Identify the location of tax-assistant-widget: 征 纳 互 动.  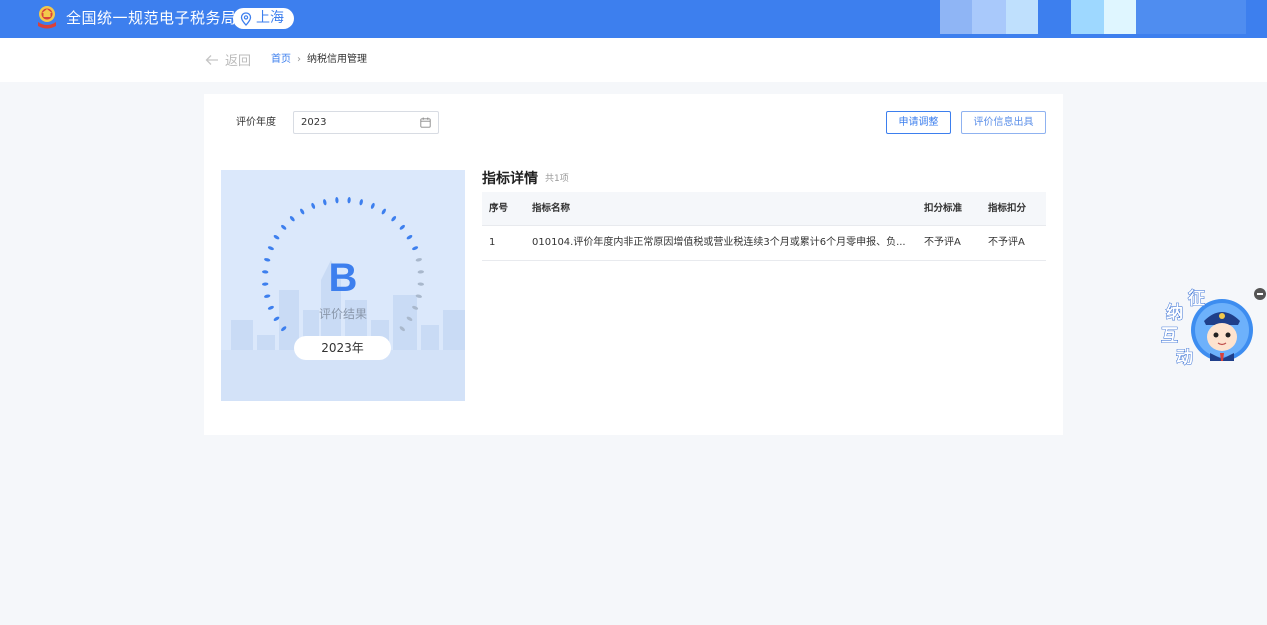
(1213, 330).